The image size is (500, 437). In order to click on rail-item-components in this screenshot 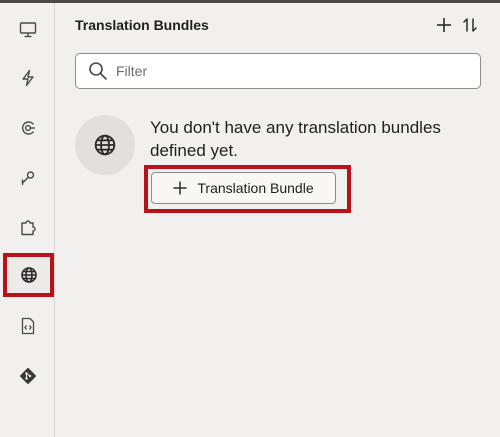, I will do `click(28, 228)`.